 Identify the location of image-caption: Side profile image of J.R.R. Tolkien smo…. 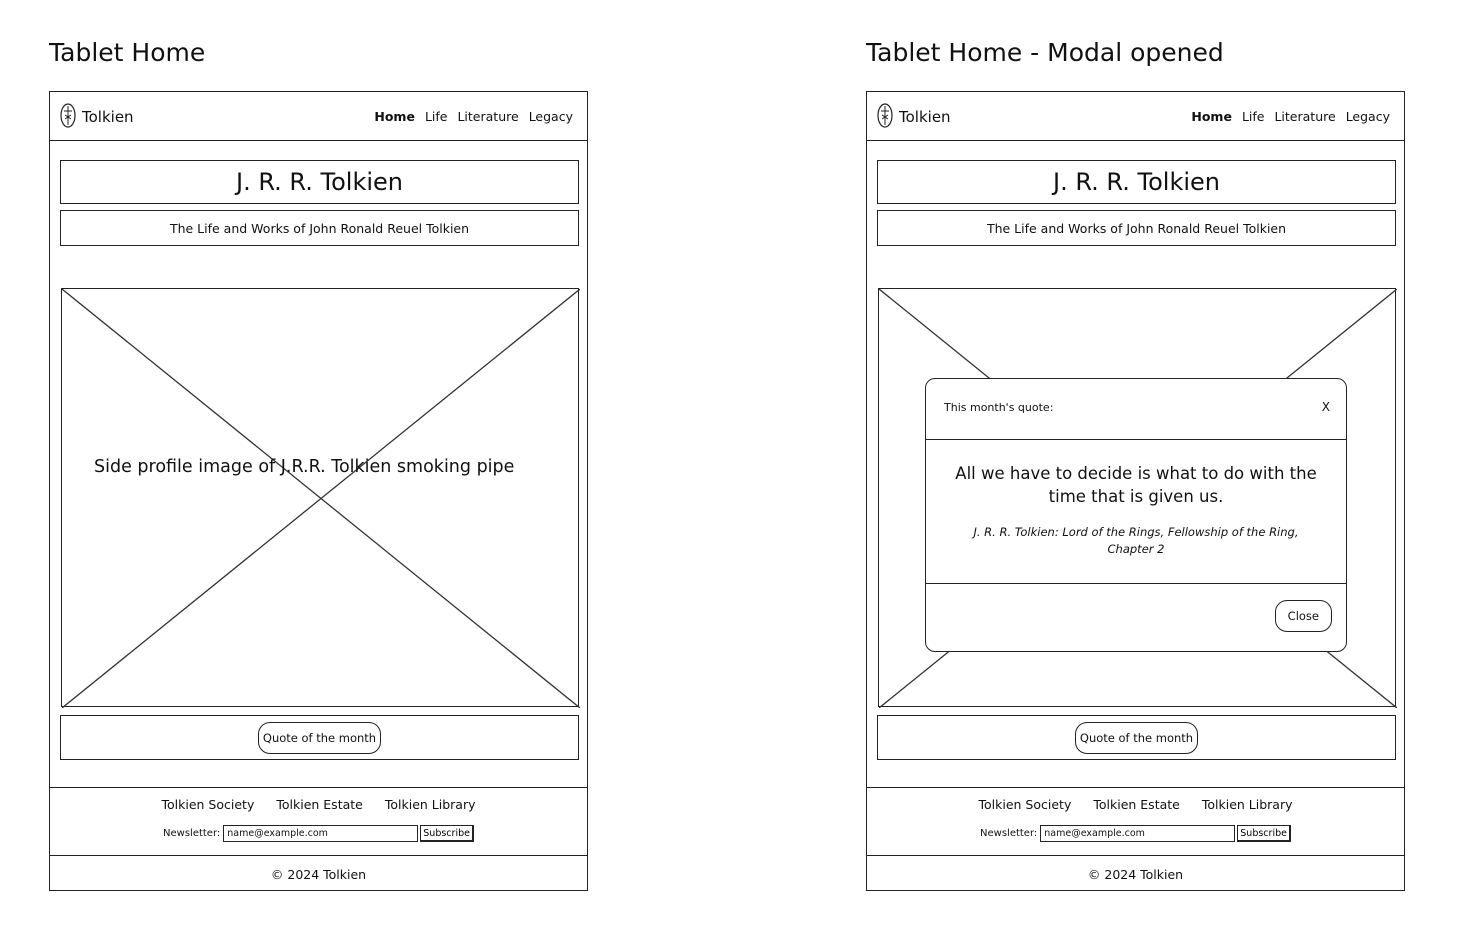
(304, 467).